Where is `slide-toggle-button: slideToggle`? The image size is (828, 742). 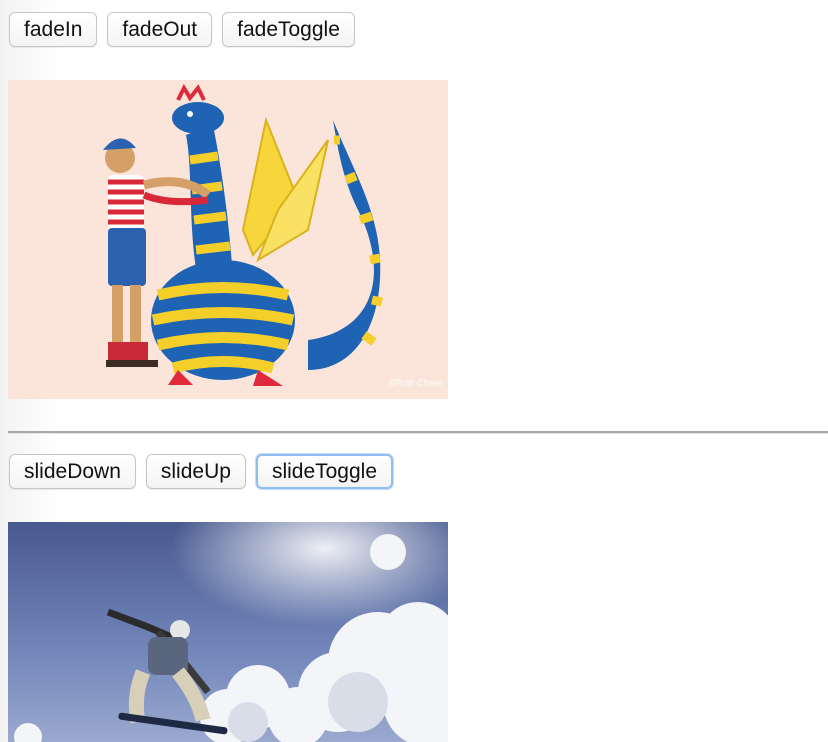
slide-toggle-button: slideToggle is located at coordinates (324, 471).